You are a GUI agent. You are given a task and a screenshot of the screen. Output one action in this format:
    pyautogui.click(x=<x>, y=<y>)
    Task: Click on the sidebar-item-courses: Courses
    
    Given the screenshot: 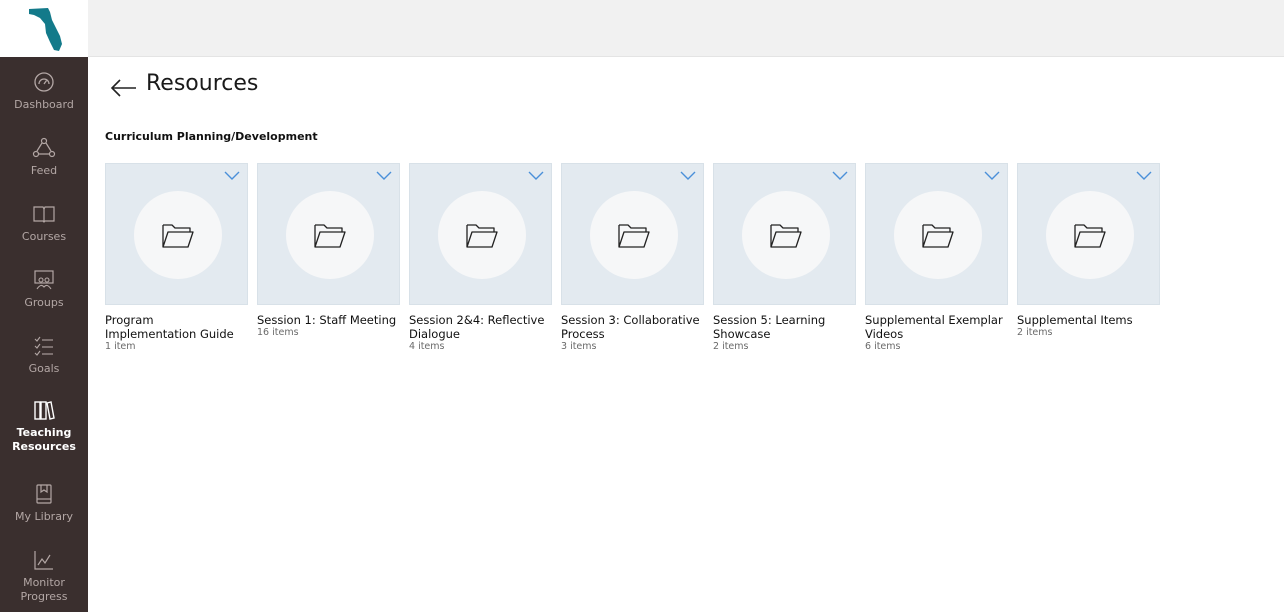 What is the action you would take?
    pyautogui.click(x=44, y=223)
    